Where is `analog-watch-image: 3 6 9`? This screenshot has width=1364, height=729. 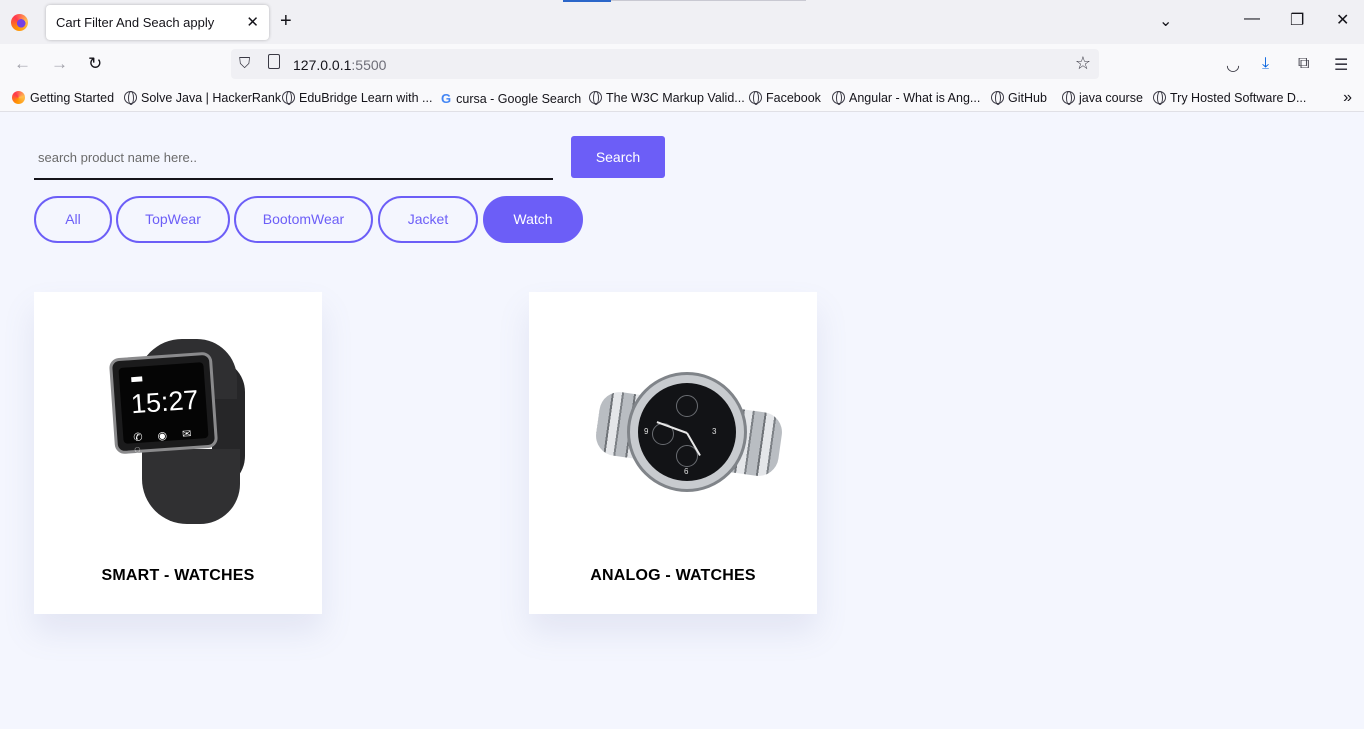 analog-watch-image: 3 6 9 is located at coordinates (689, 433).